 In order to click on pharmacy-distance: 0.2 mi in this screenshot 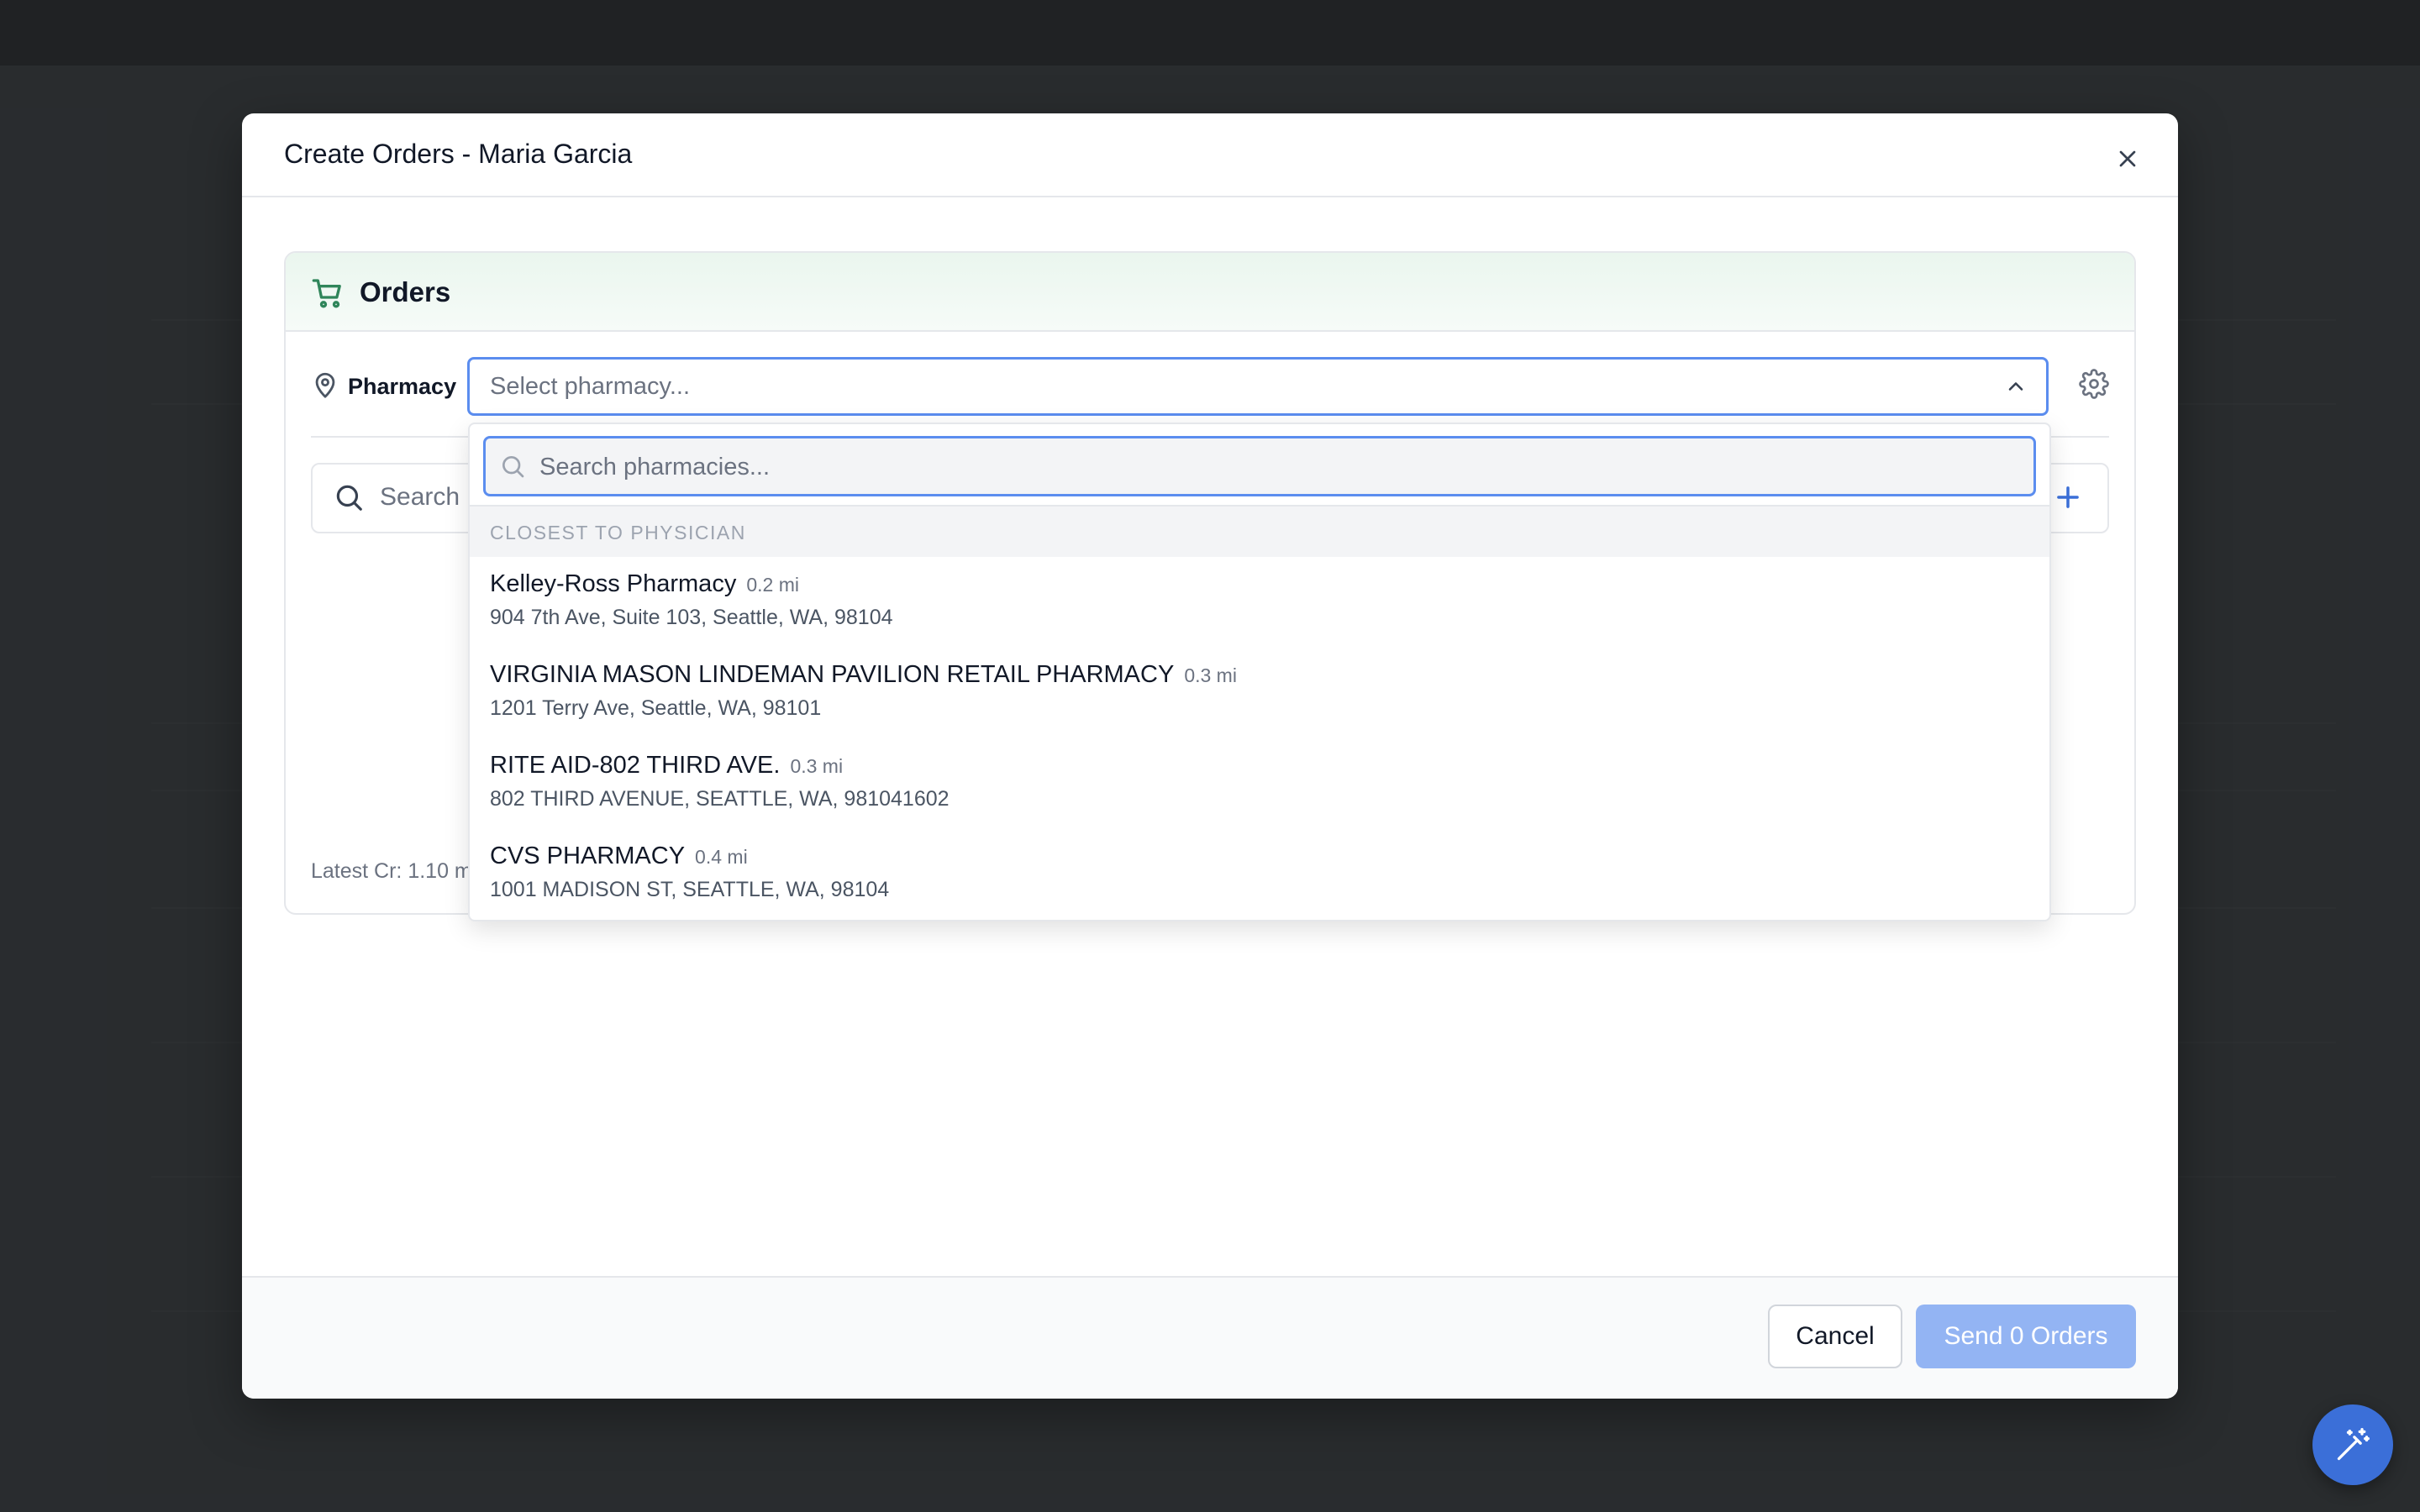, I will do `click(772, 585)`.